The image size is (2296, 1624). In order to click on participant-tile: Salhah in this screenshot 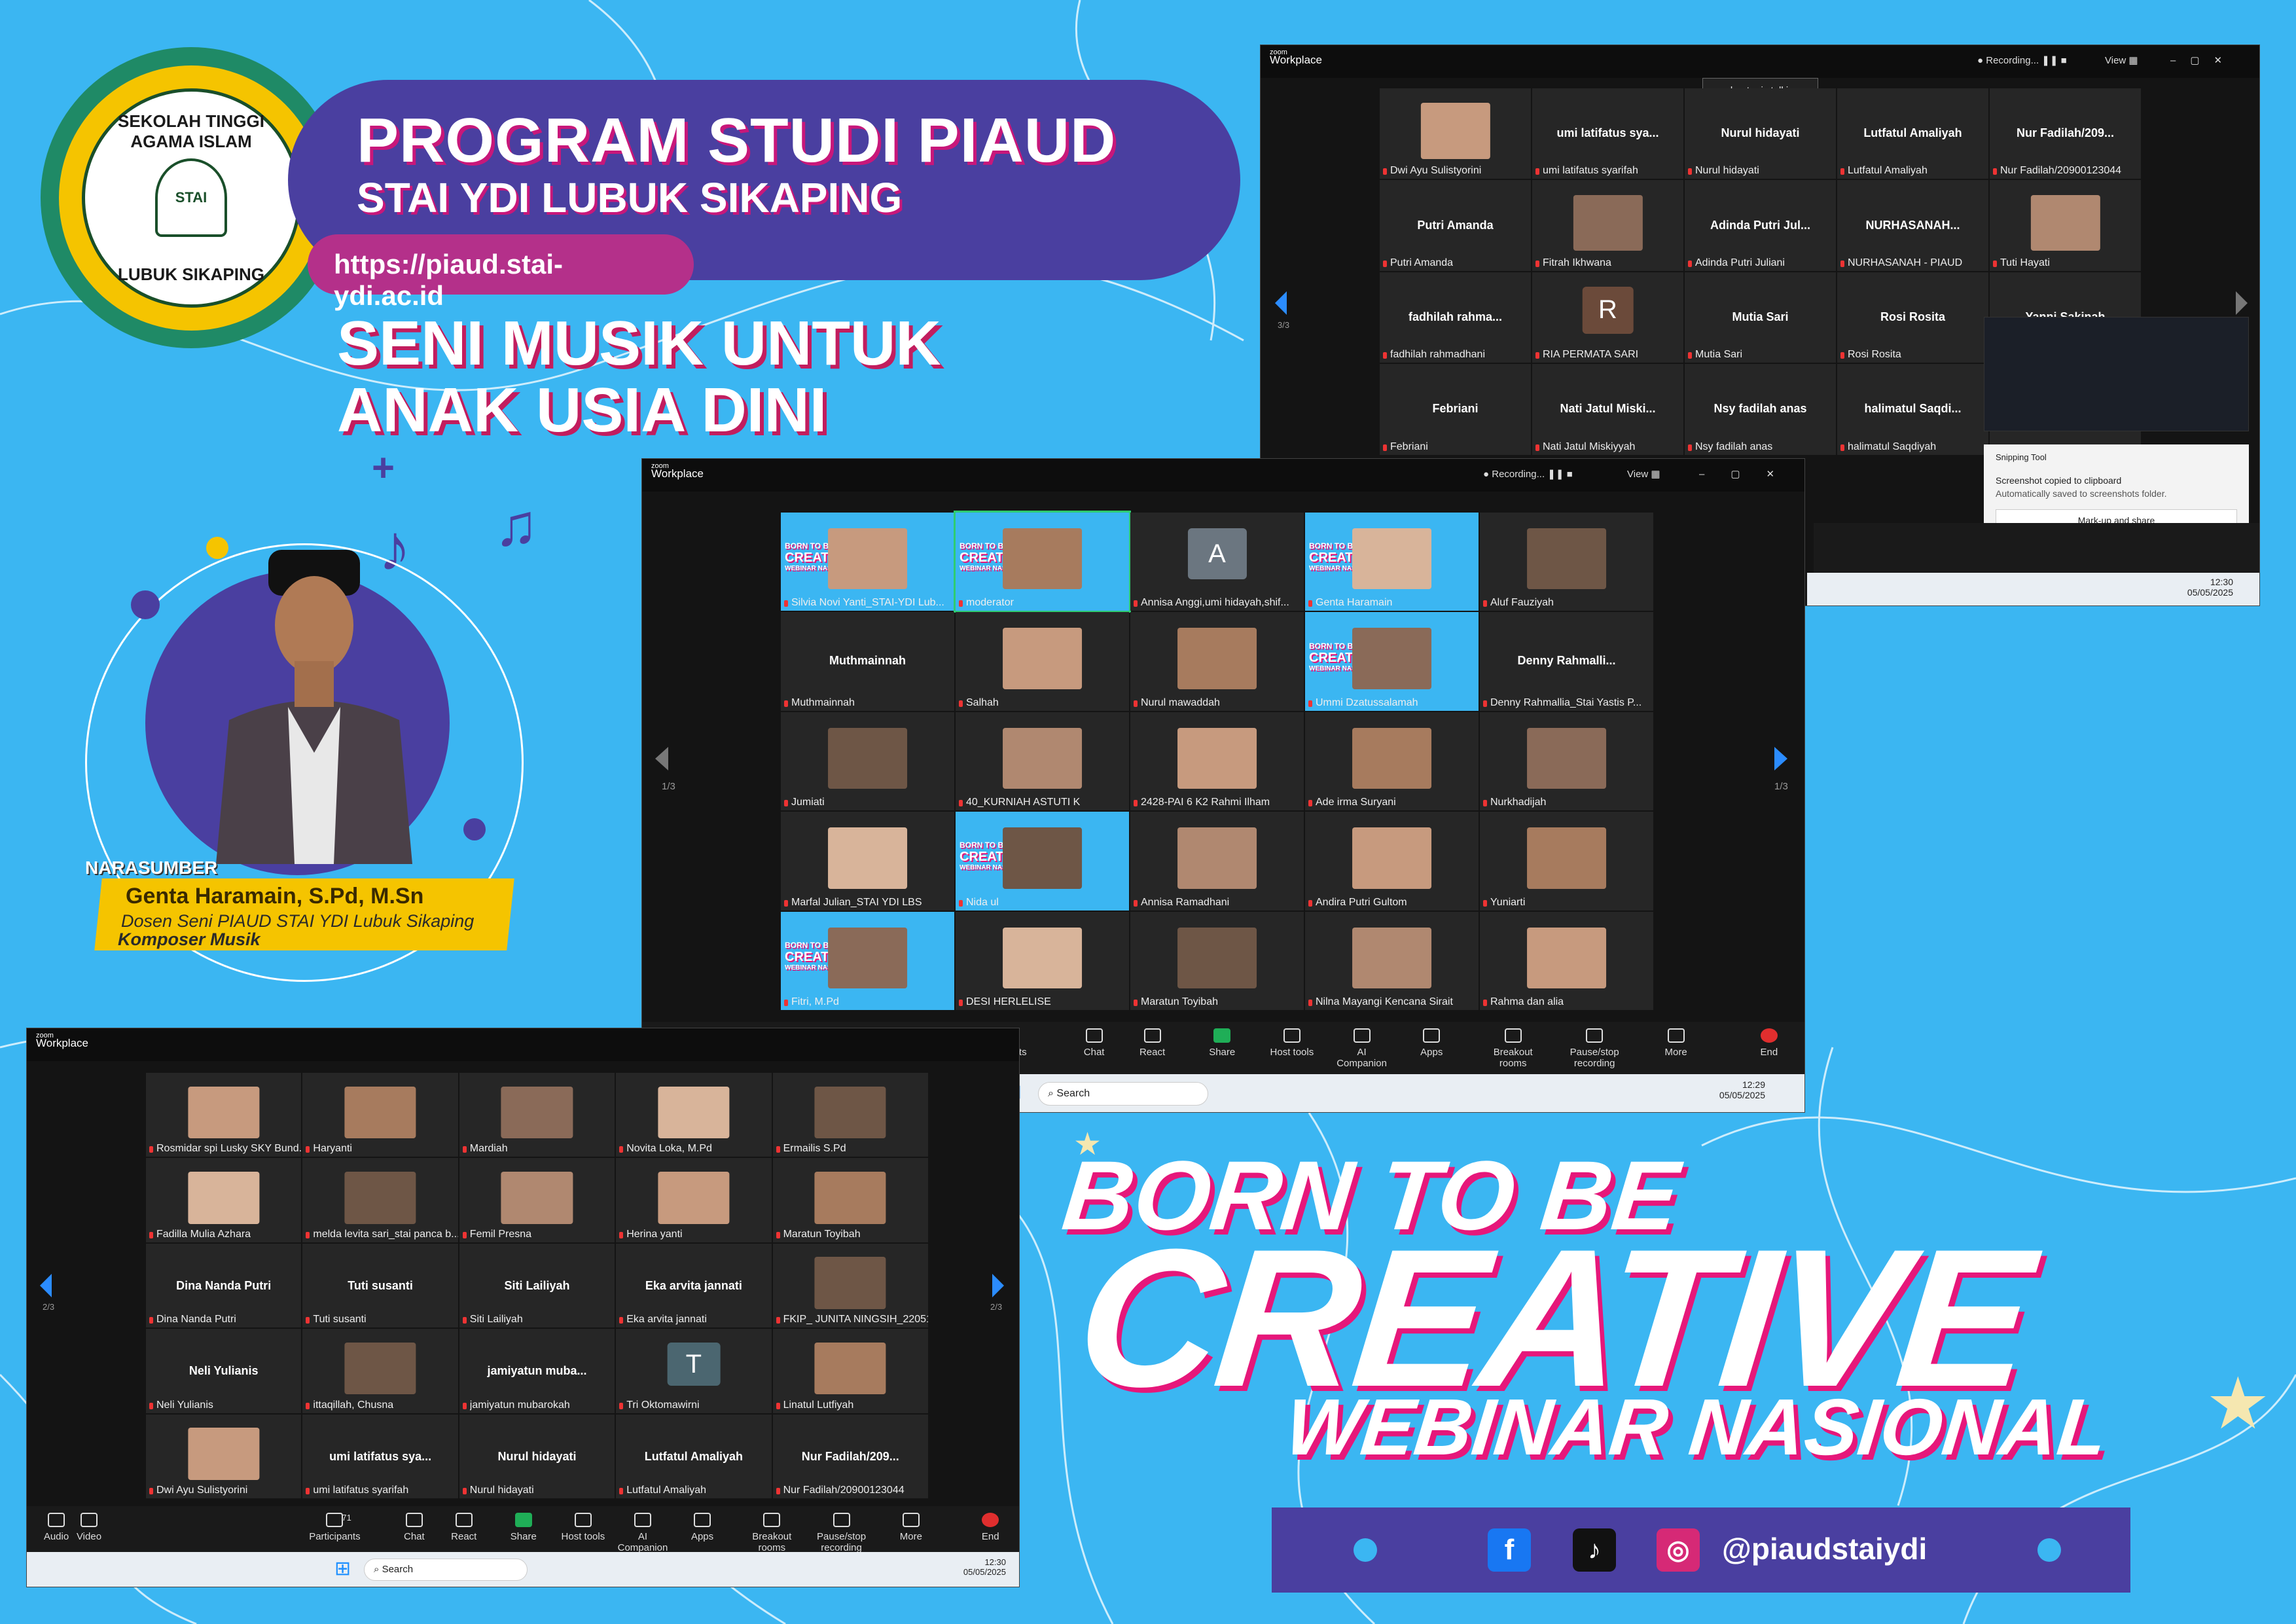, I will do `click(1042, 661)`.